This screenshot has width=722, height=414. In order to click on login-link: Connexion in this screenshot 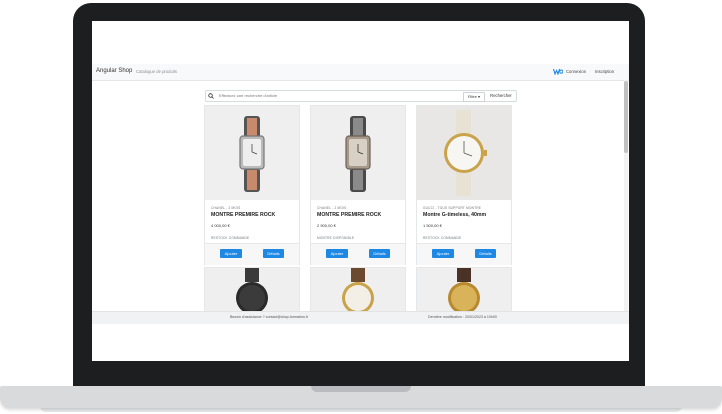, I will do `click(576, 71)`.